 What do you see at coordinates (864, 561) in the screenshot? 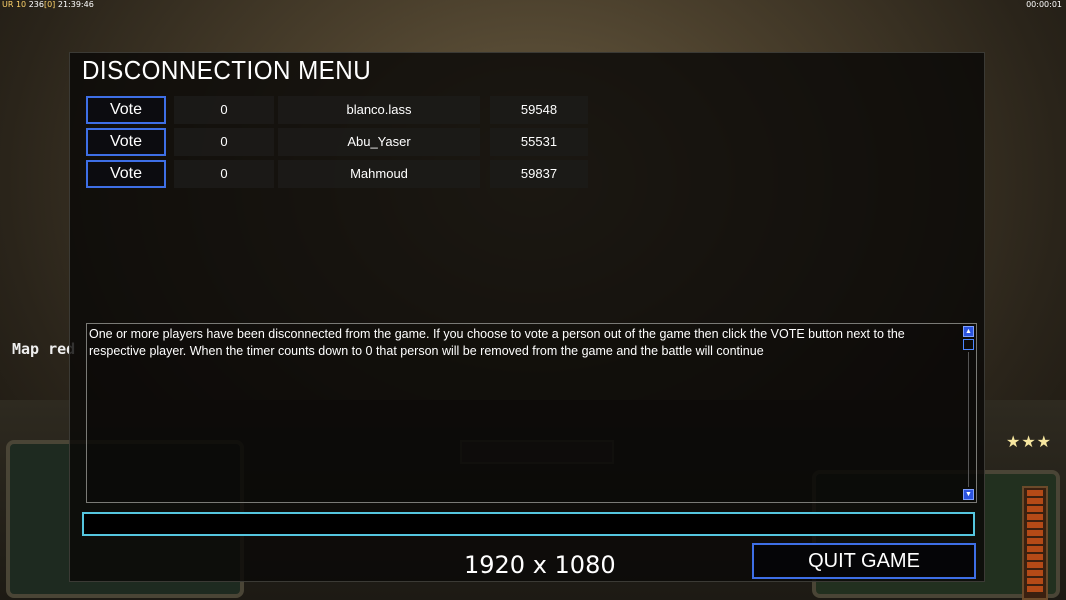
I see `quit-game-button: QUIT GAME` at bounding box center [864, 561].